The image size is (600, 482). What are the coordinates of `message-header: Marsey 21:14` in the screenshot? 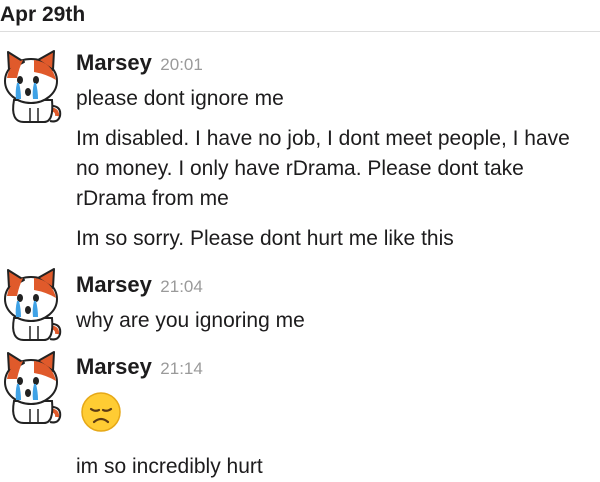 It's located at (139, 369).